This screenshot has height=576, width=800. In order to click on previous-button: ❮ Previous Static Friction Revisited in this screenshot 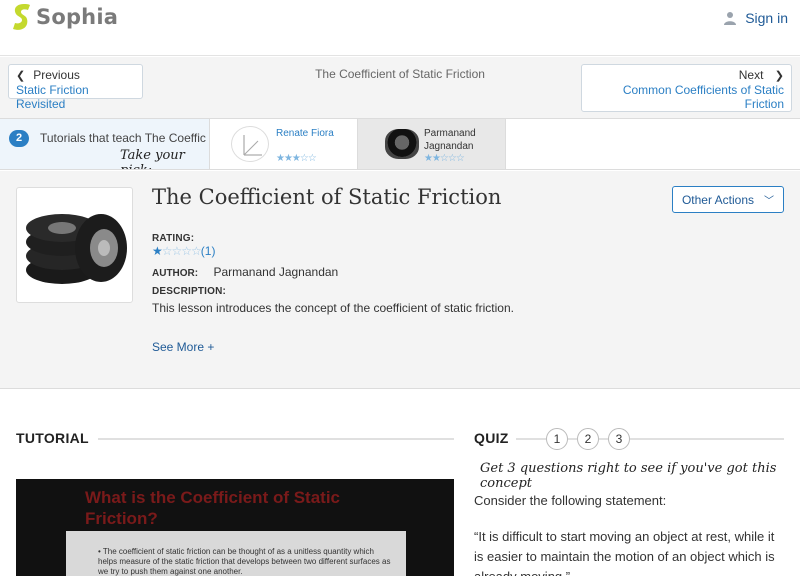, I will do `click(75, 87)`.